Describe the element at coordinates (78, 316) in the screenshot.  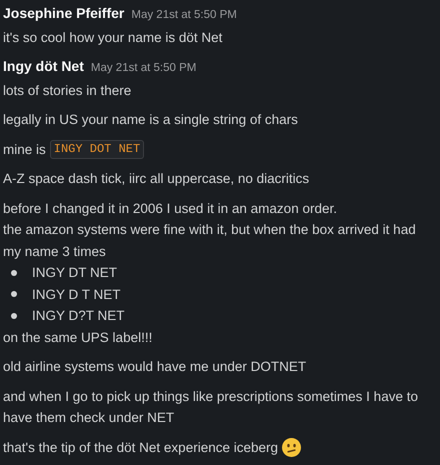
I see `list-item: INGY D?T NET` at that location.